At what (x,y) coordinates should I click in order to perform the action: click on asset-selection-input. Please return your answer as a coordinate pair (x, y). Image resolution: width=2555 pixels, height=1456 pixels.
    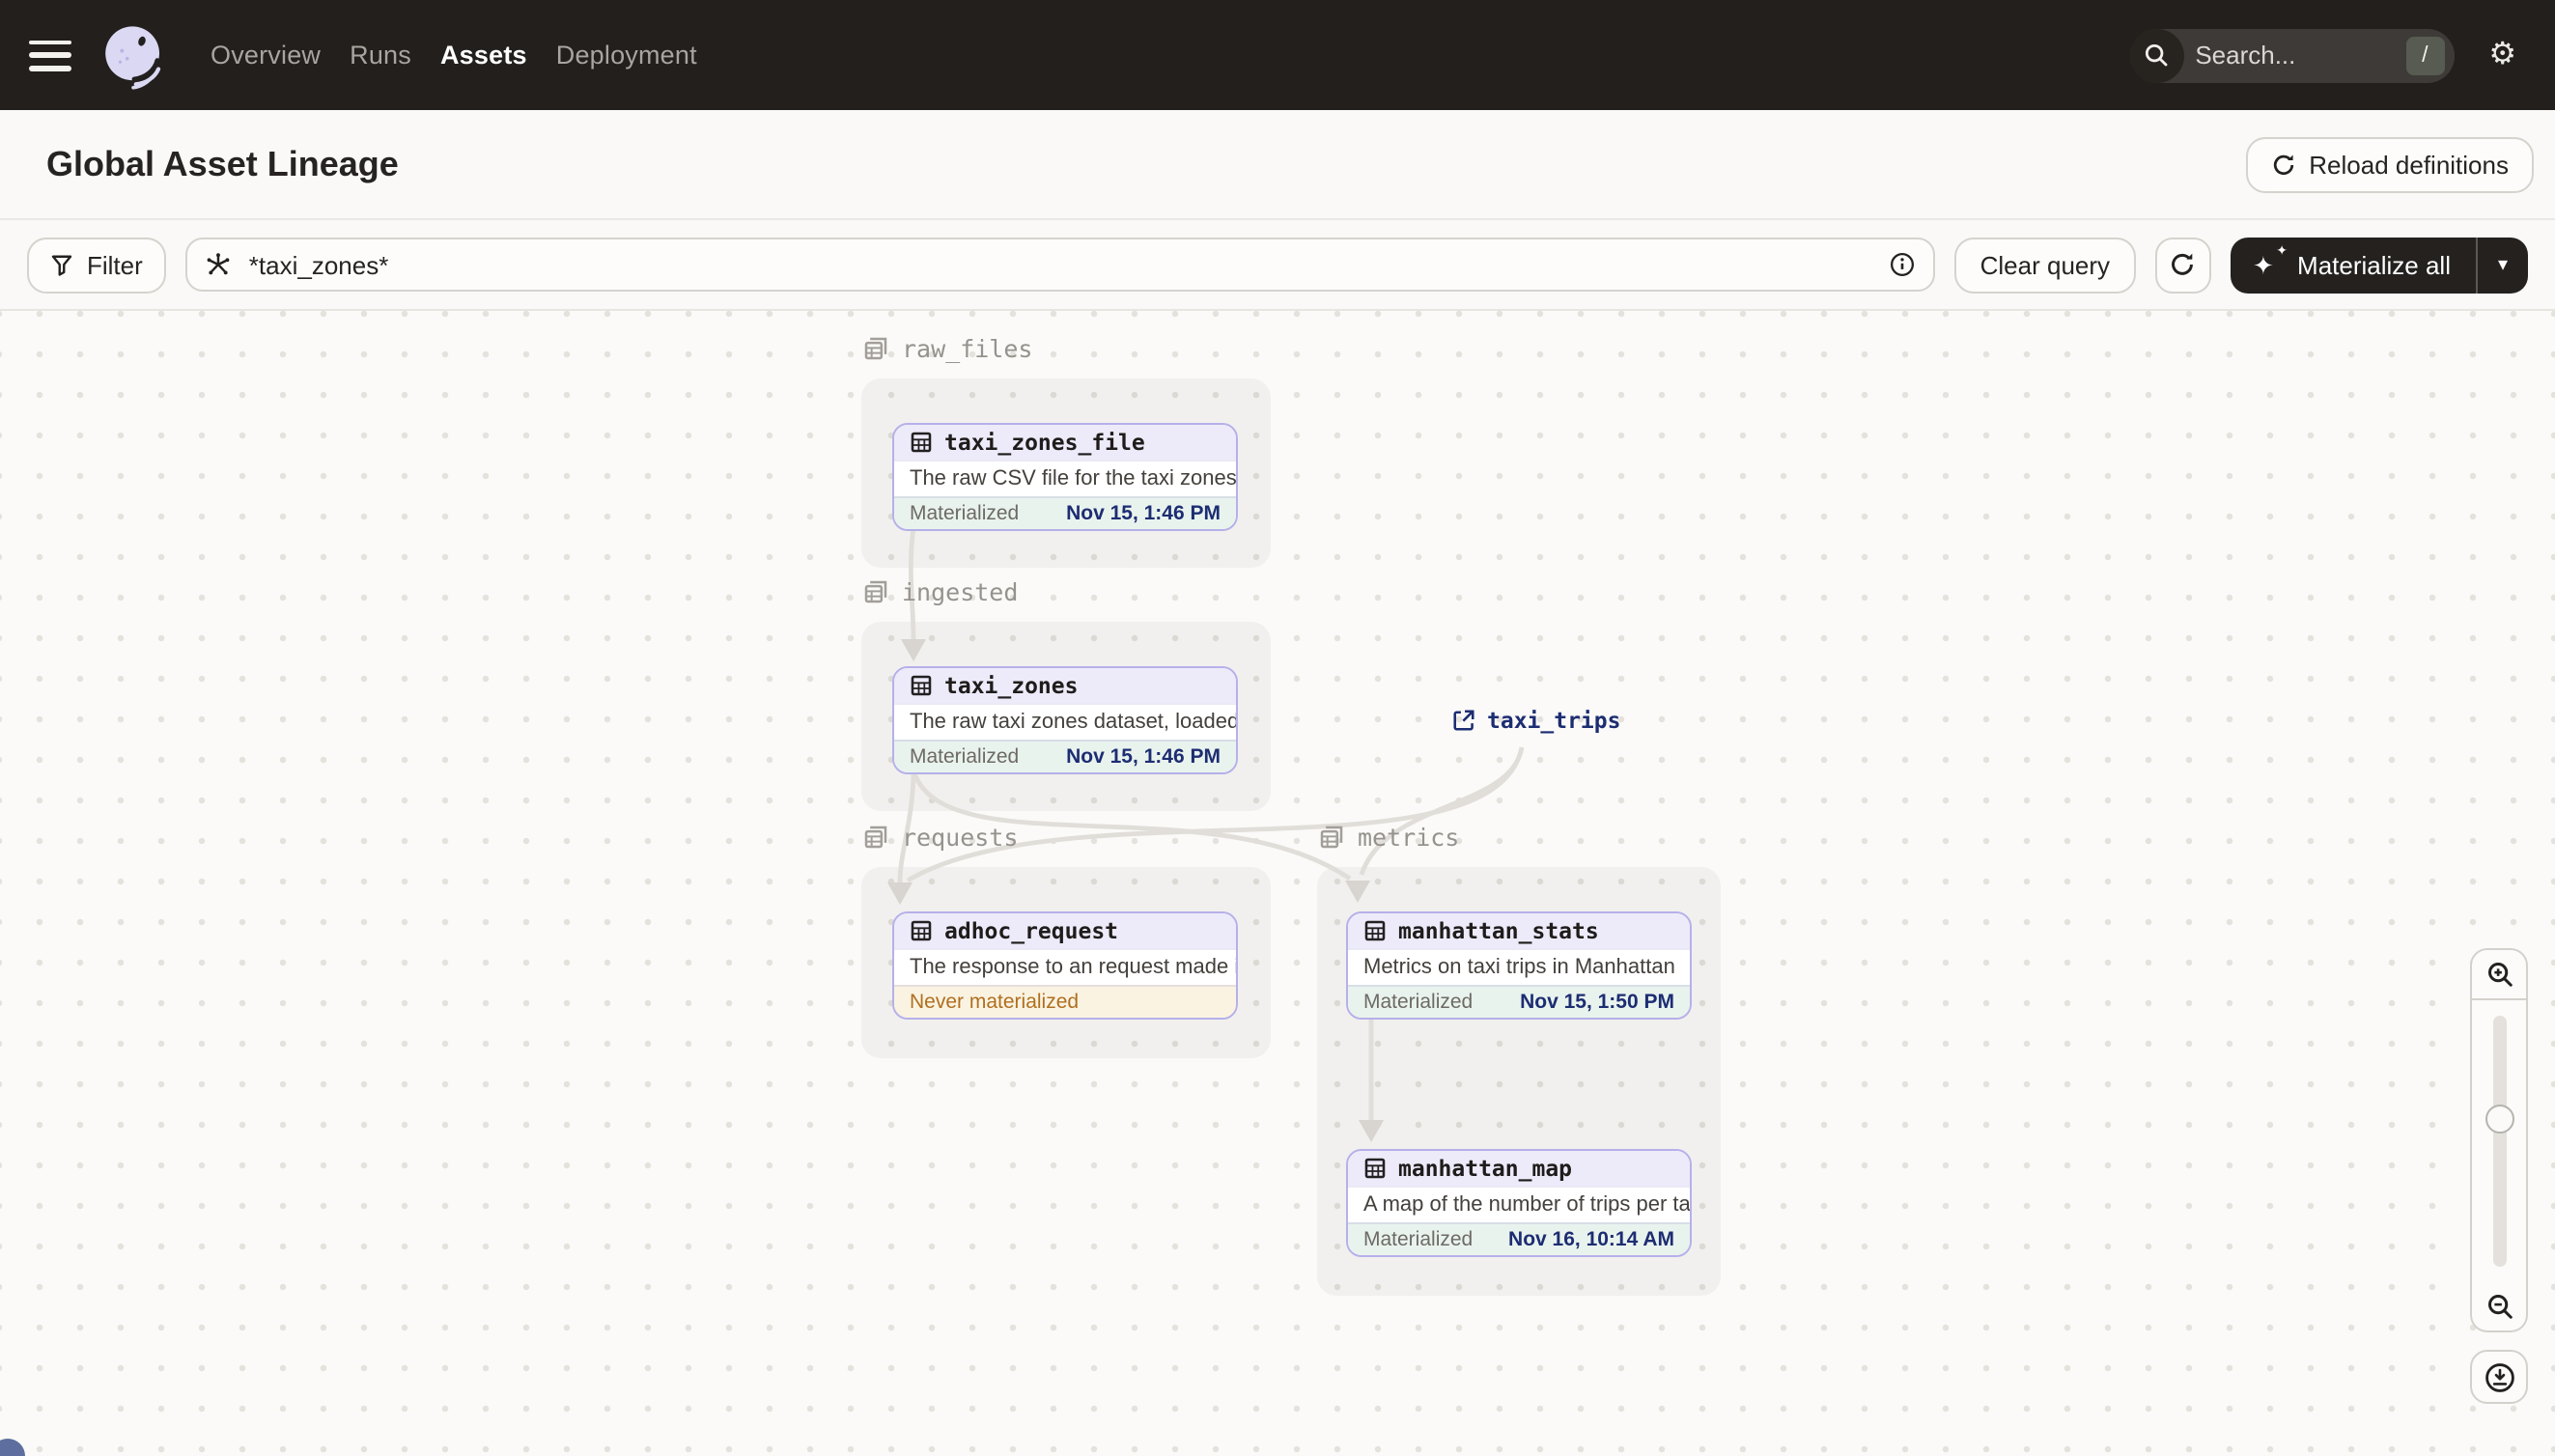
    Looking at the image, I should click on (1060, 265).